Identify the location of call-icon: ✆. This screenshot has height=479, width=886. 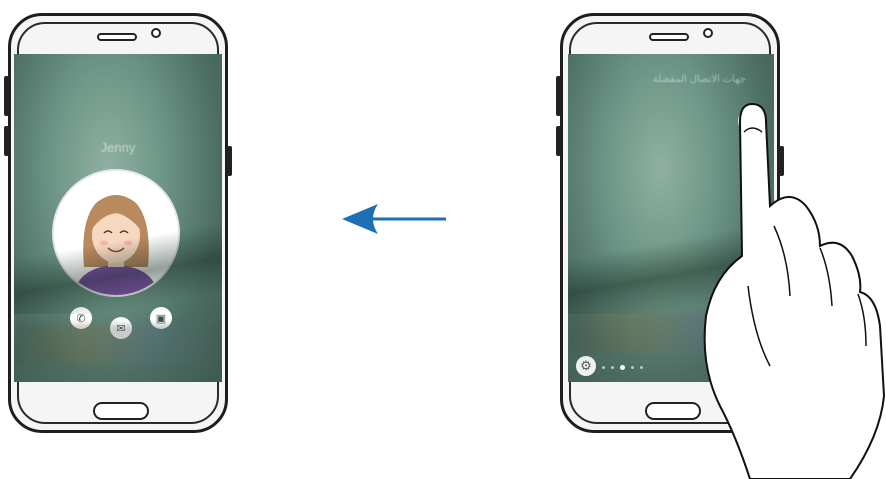
(81, 318).